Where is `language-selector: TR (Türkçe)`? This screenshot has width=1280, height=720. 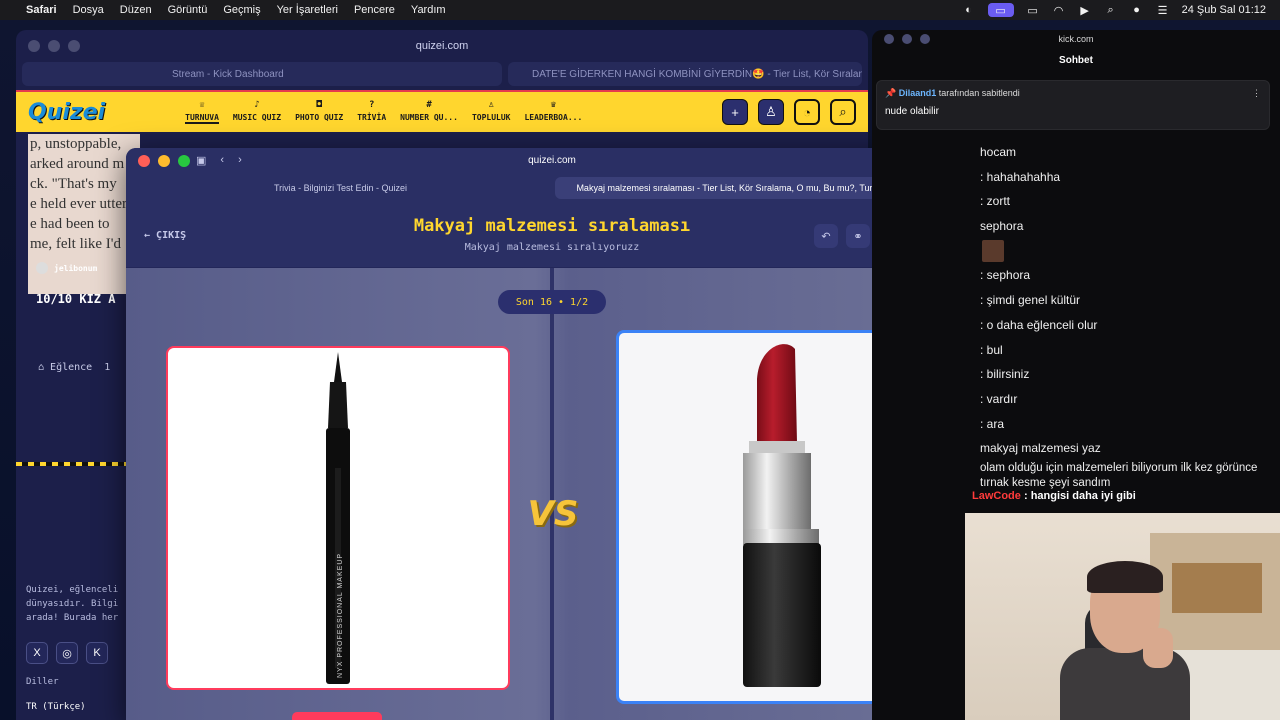
language-selector: TR (Türkçe) is located at coordinates (56, 707).